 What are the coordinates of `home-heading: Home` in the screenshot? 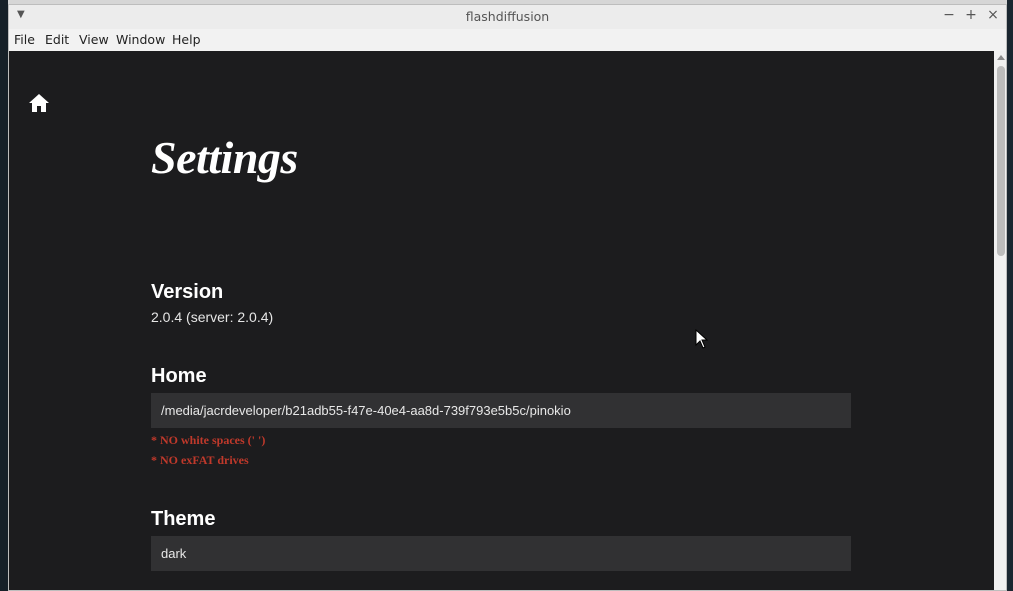 It's located at (179, 376).